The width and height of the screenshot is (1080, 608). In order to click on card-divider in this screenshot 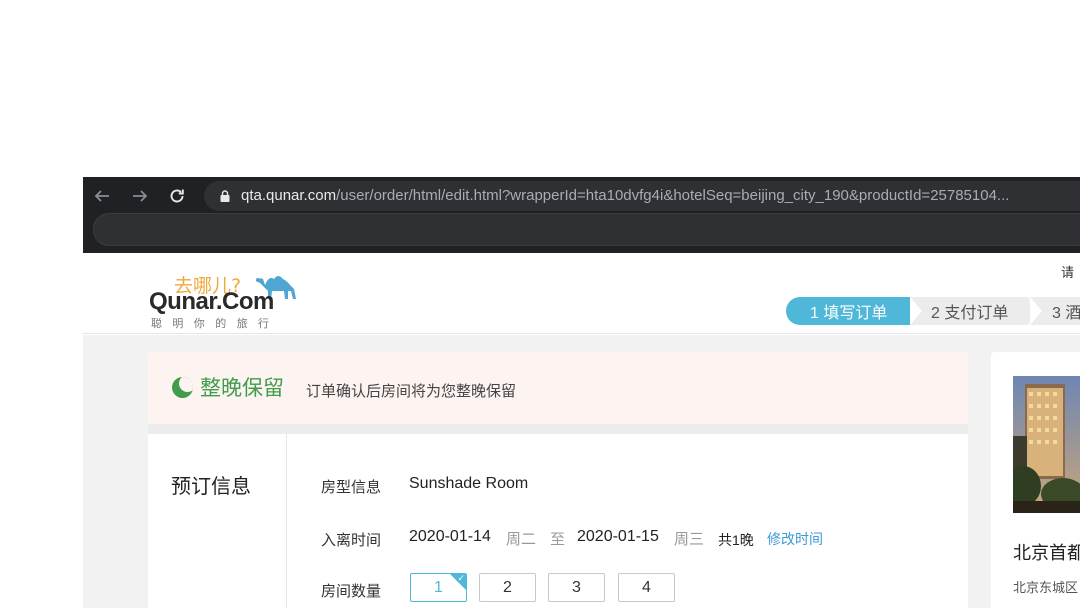, I will do `click(286, 521)`.